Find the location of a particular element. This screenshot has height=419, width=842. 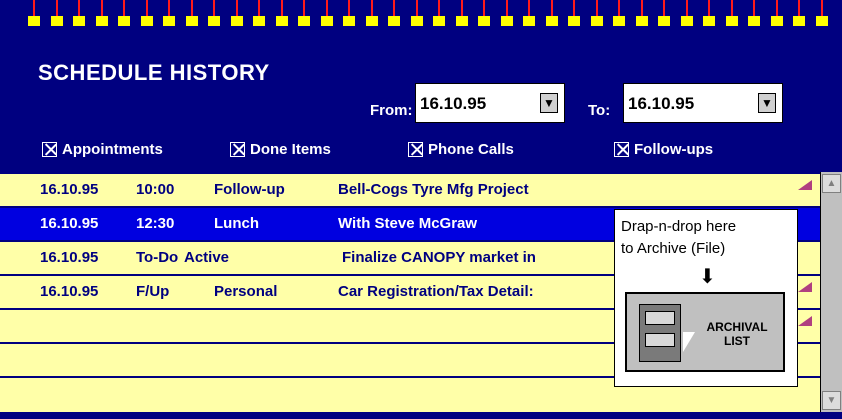

from-date-field: 16.10.95 ▼ is located at coordinates (490, 103).